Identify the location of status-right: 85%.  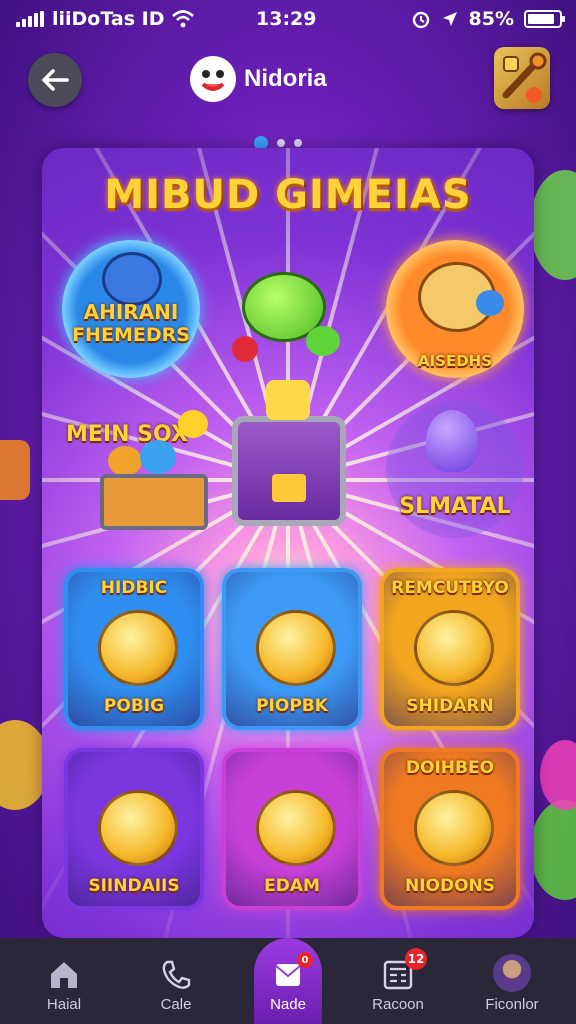
(488, 19).